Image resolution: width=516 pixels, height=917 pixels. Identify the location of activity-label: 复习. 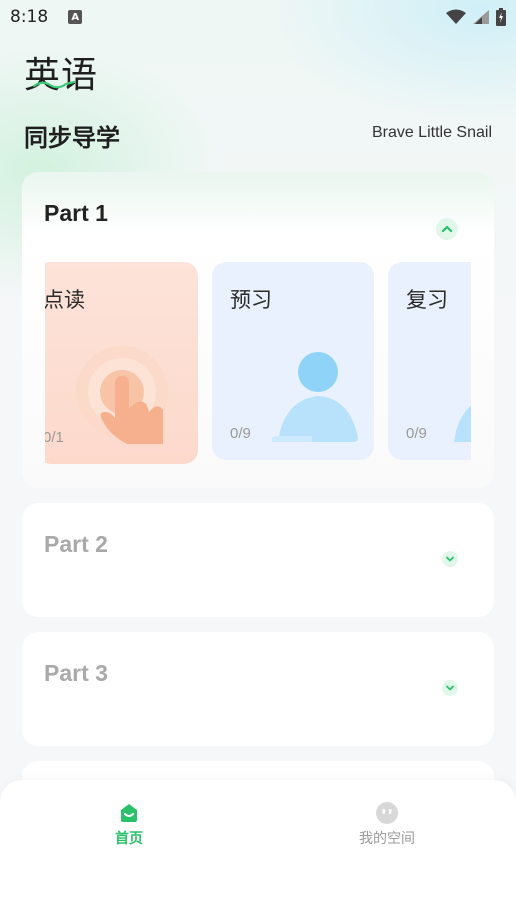
(427, 300).